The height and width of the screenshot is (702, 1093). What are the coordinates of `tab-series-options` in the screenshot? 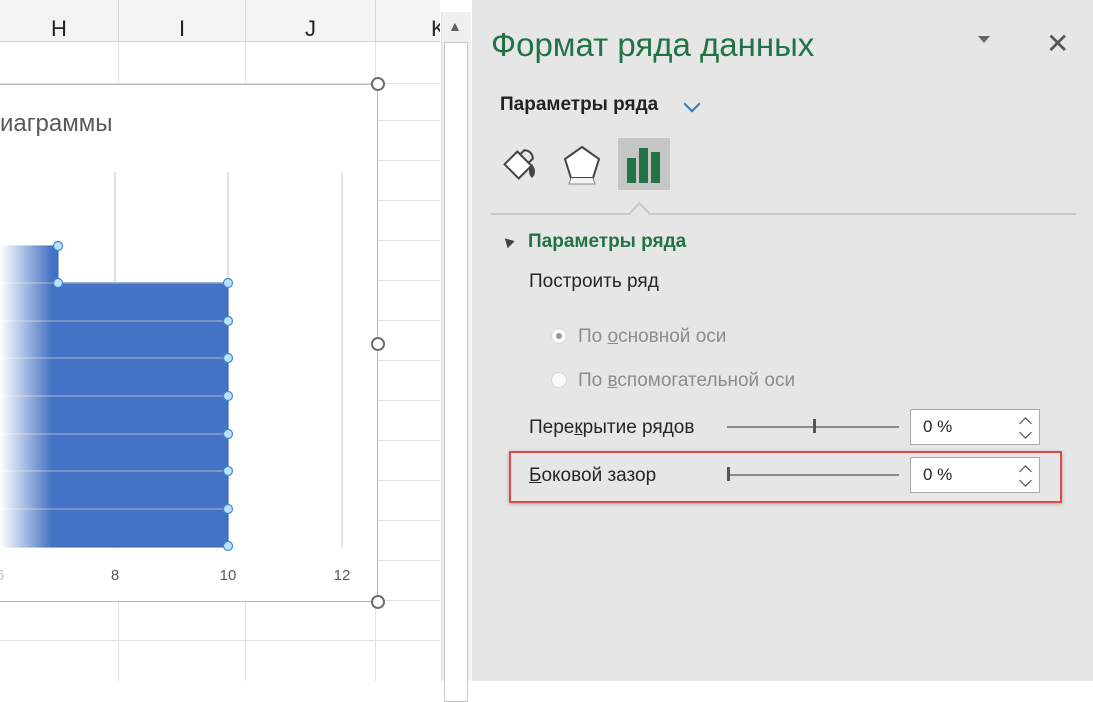 It's located at (644, 164).